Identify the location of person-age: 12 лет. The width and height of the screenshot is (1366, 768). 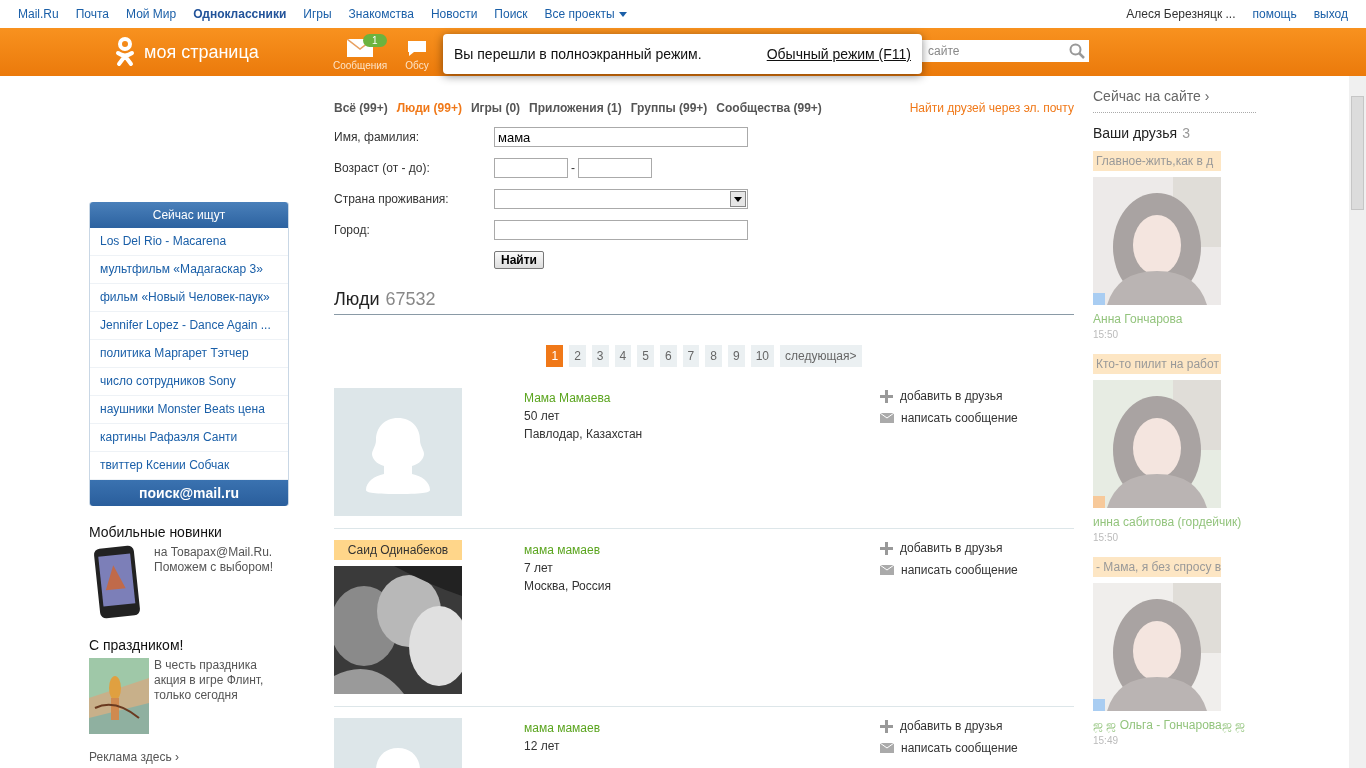
(542, 746).